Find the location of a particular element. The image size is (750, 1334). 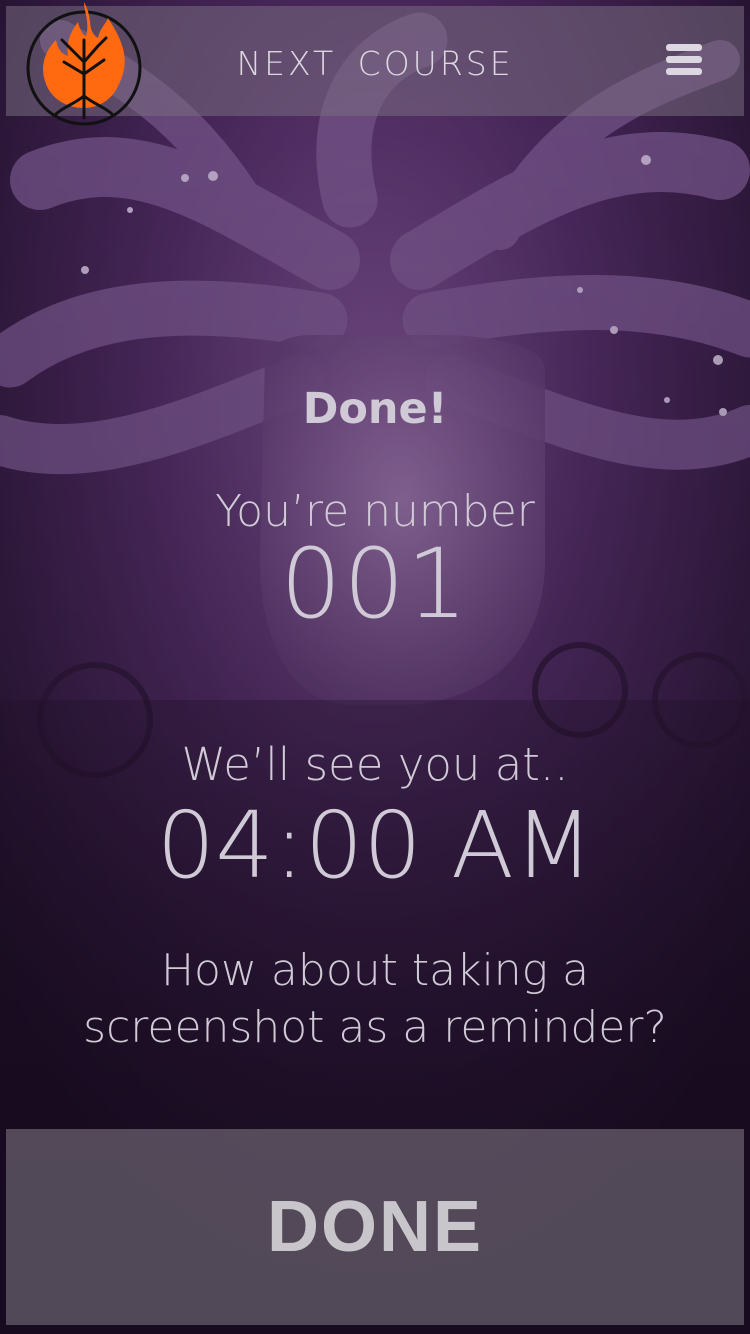

see-you-label: We’ll see you at.. is located at coordinates (375, 764).